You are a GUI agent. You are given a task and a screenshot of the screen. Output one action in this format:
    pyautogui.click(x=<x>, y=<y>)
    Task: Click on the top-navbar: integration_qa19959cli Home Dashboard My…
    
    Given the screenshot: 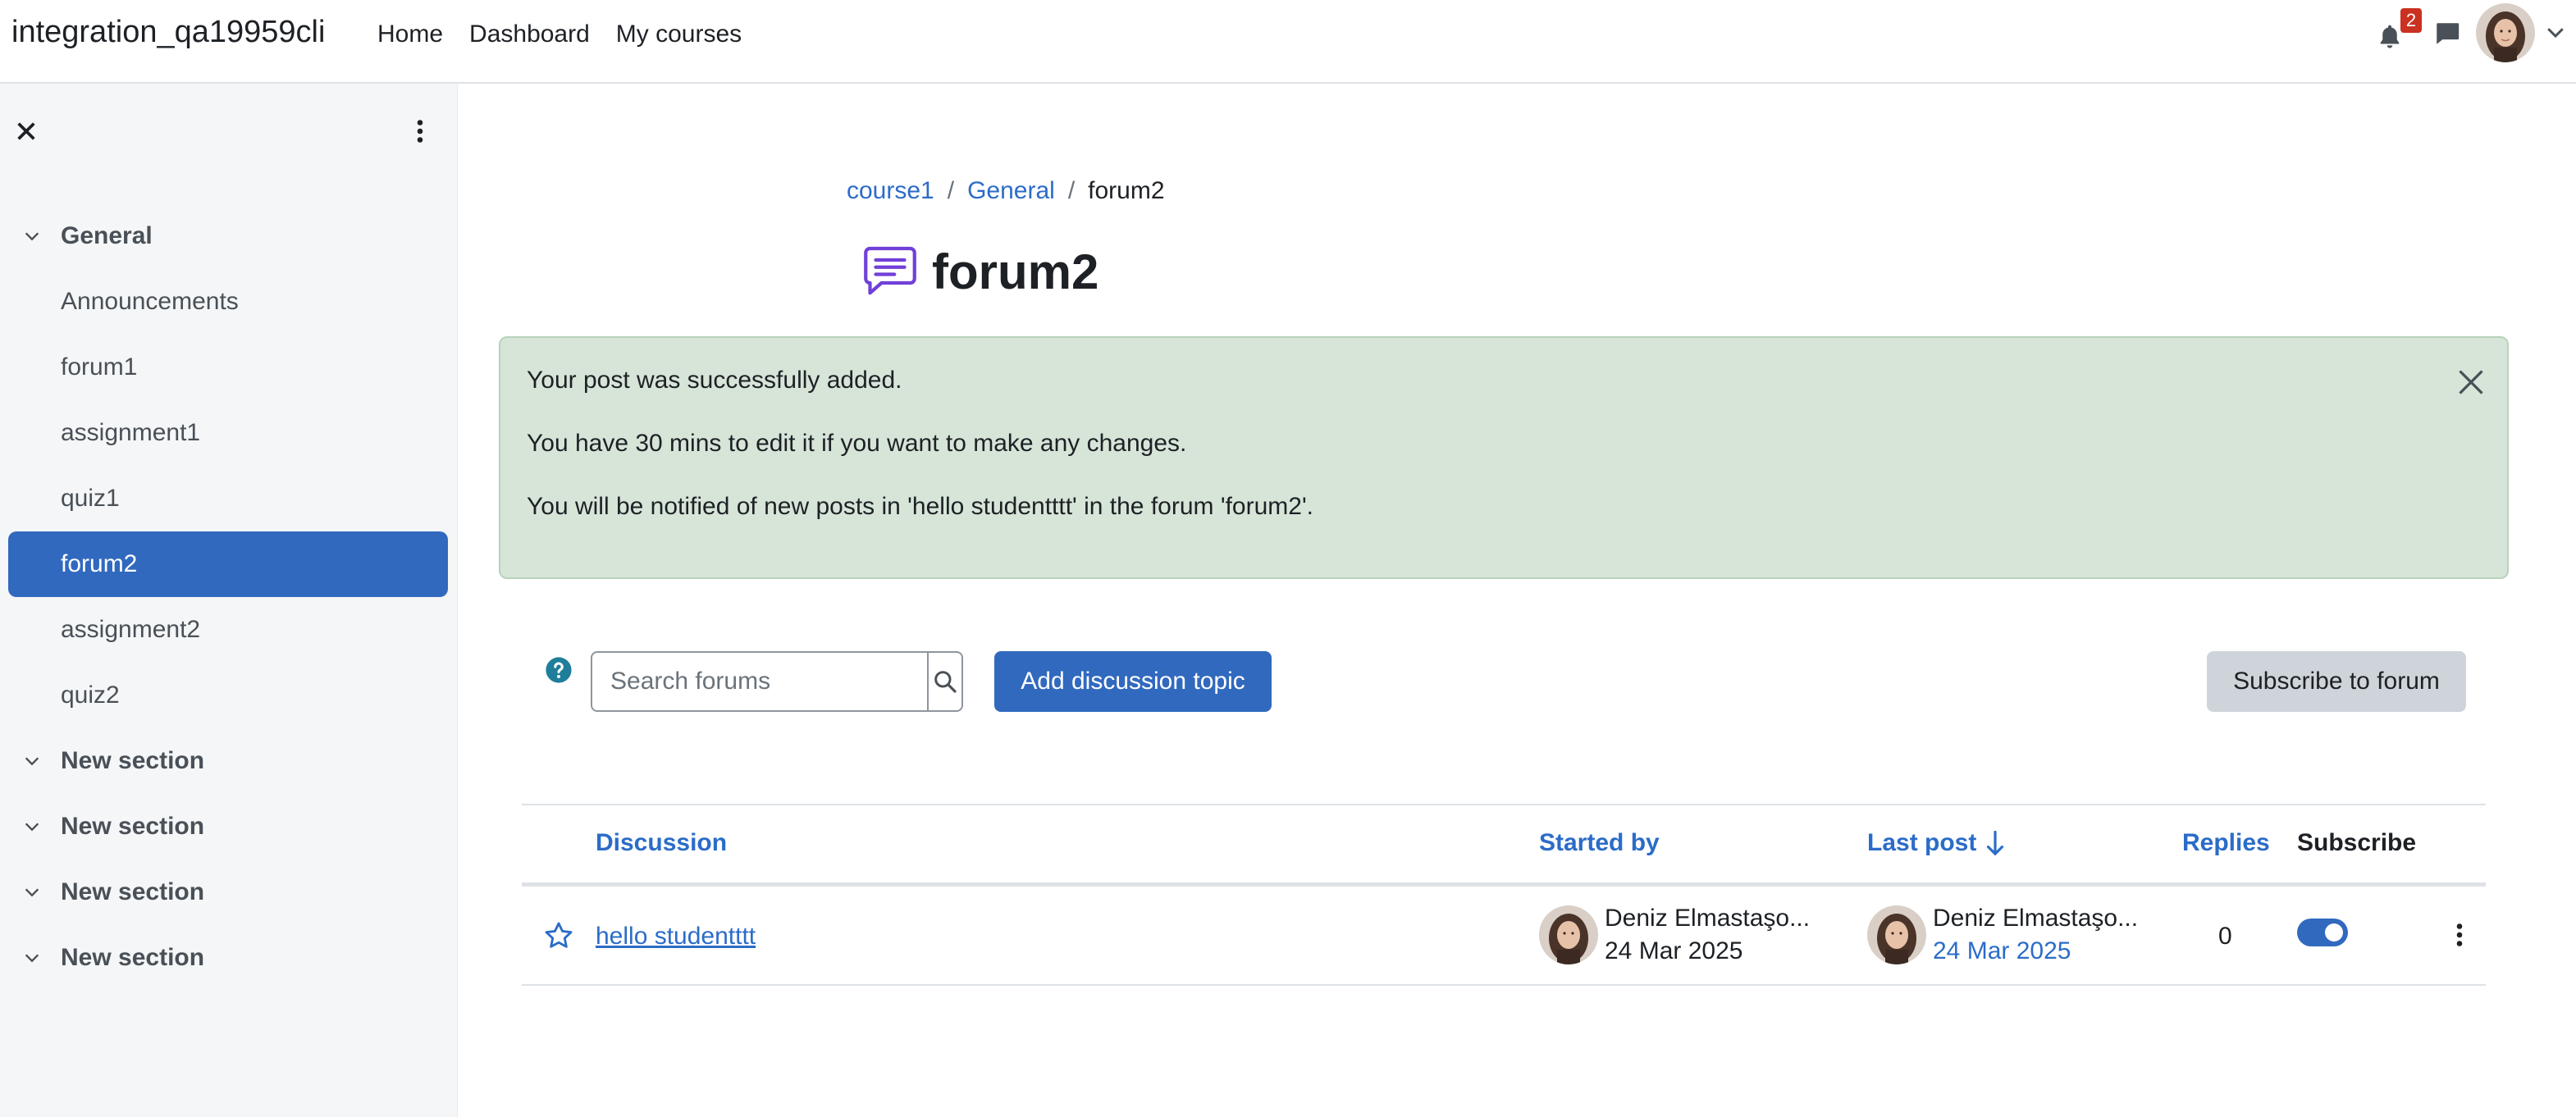 What is the action you would take?
    pyautogui.click(x=1288, y=42)
    